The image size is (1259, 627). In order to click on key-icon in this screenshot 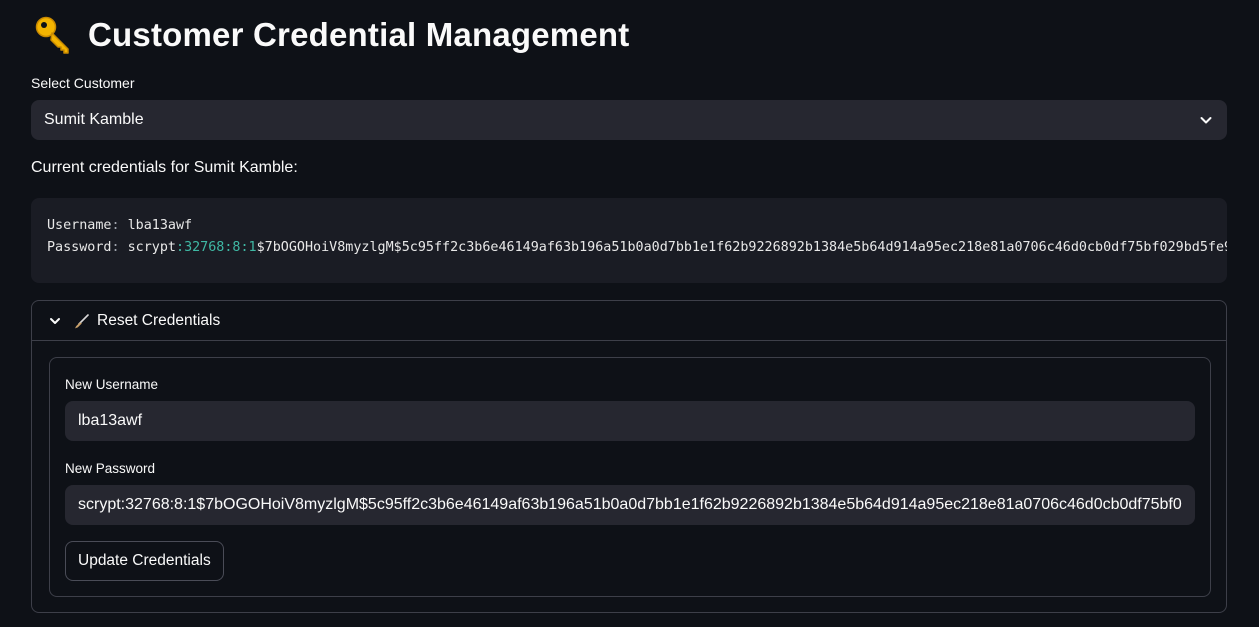, I will do `click(52, 35)`.